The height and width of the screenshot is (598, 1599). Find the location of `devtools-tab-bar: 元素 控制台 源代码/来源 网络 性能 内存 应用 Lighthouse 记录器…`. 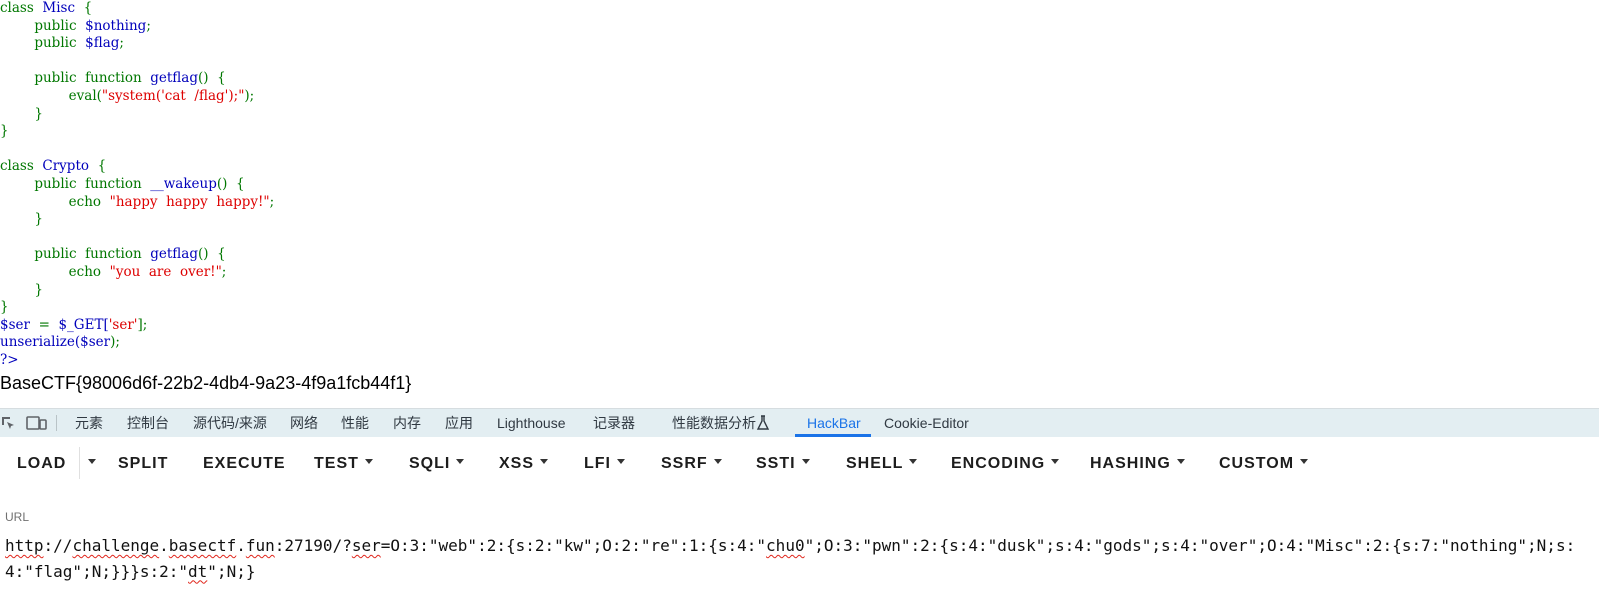

devtools-tab-bar: 元素 控制台 源代码/来源 网络 性能 内存 应用 Lighthouse 记录器… is located at coordinates (799, 423).